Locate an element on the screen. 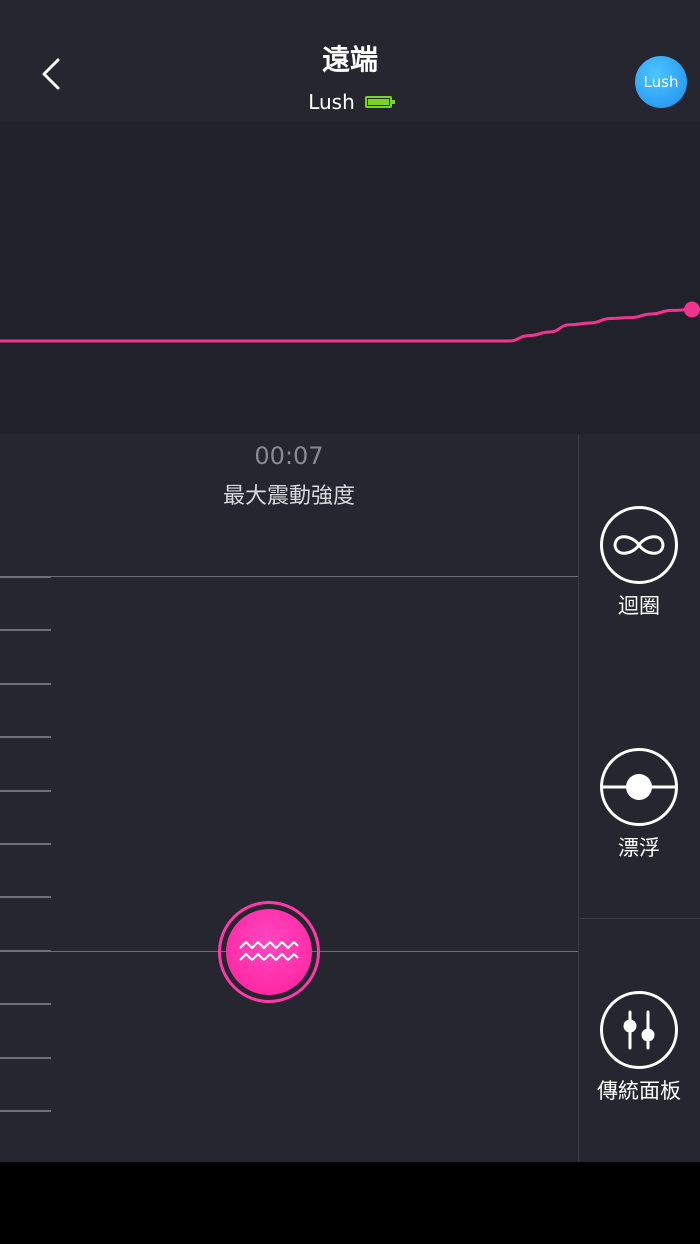 The image size is (700, 1244). elapsed-timer: 00:07 is located at coordinates (289, 456).